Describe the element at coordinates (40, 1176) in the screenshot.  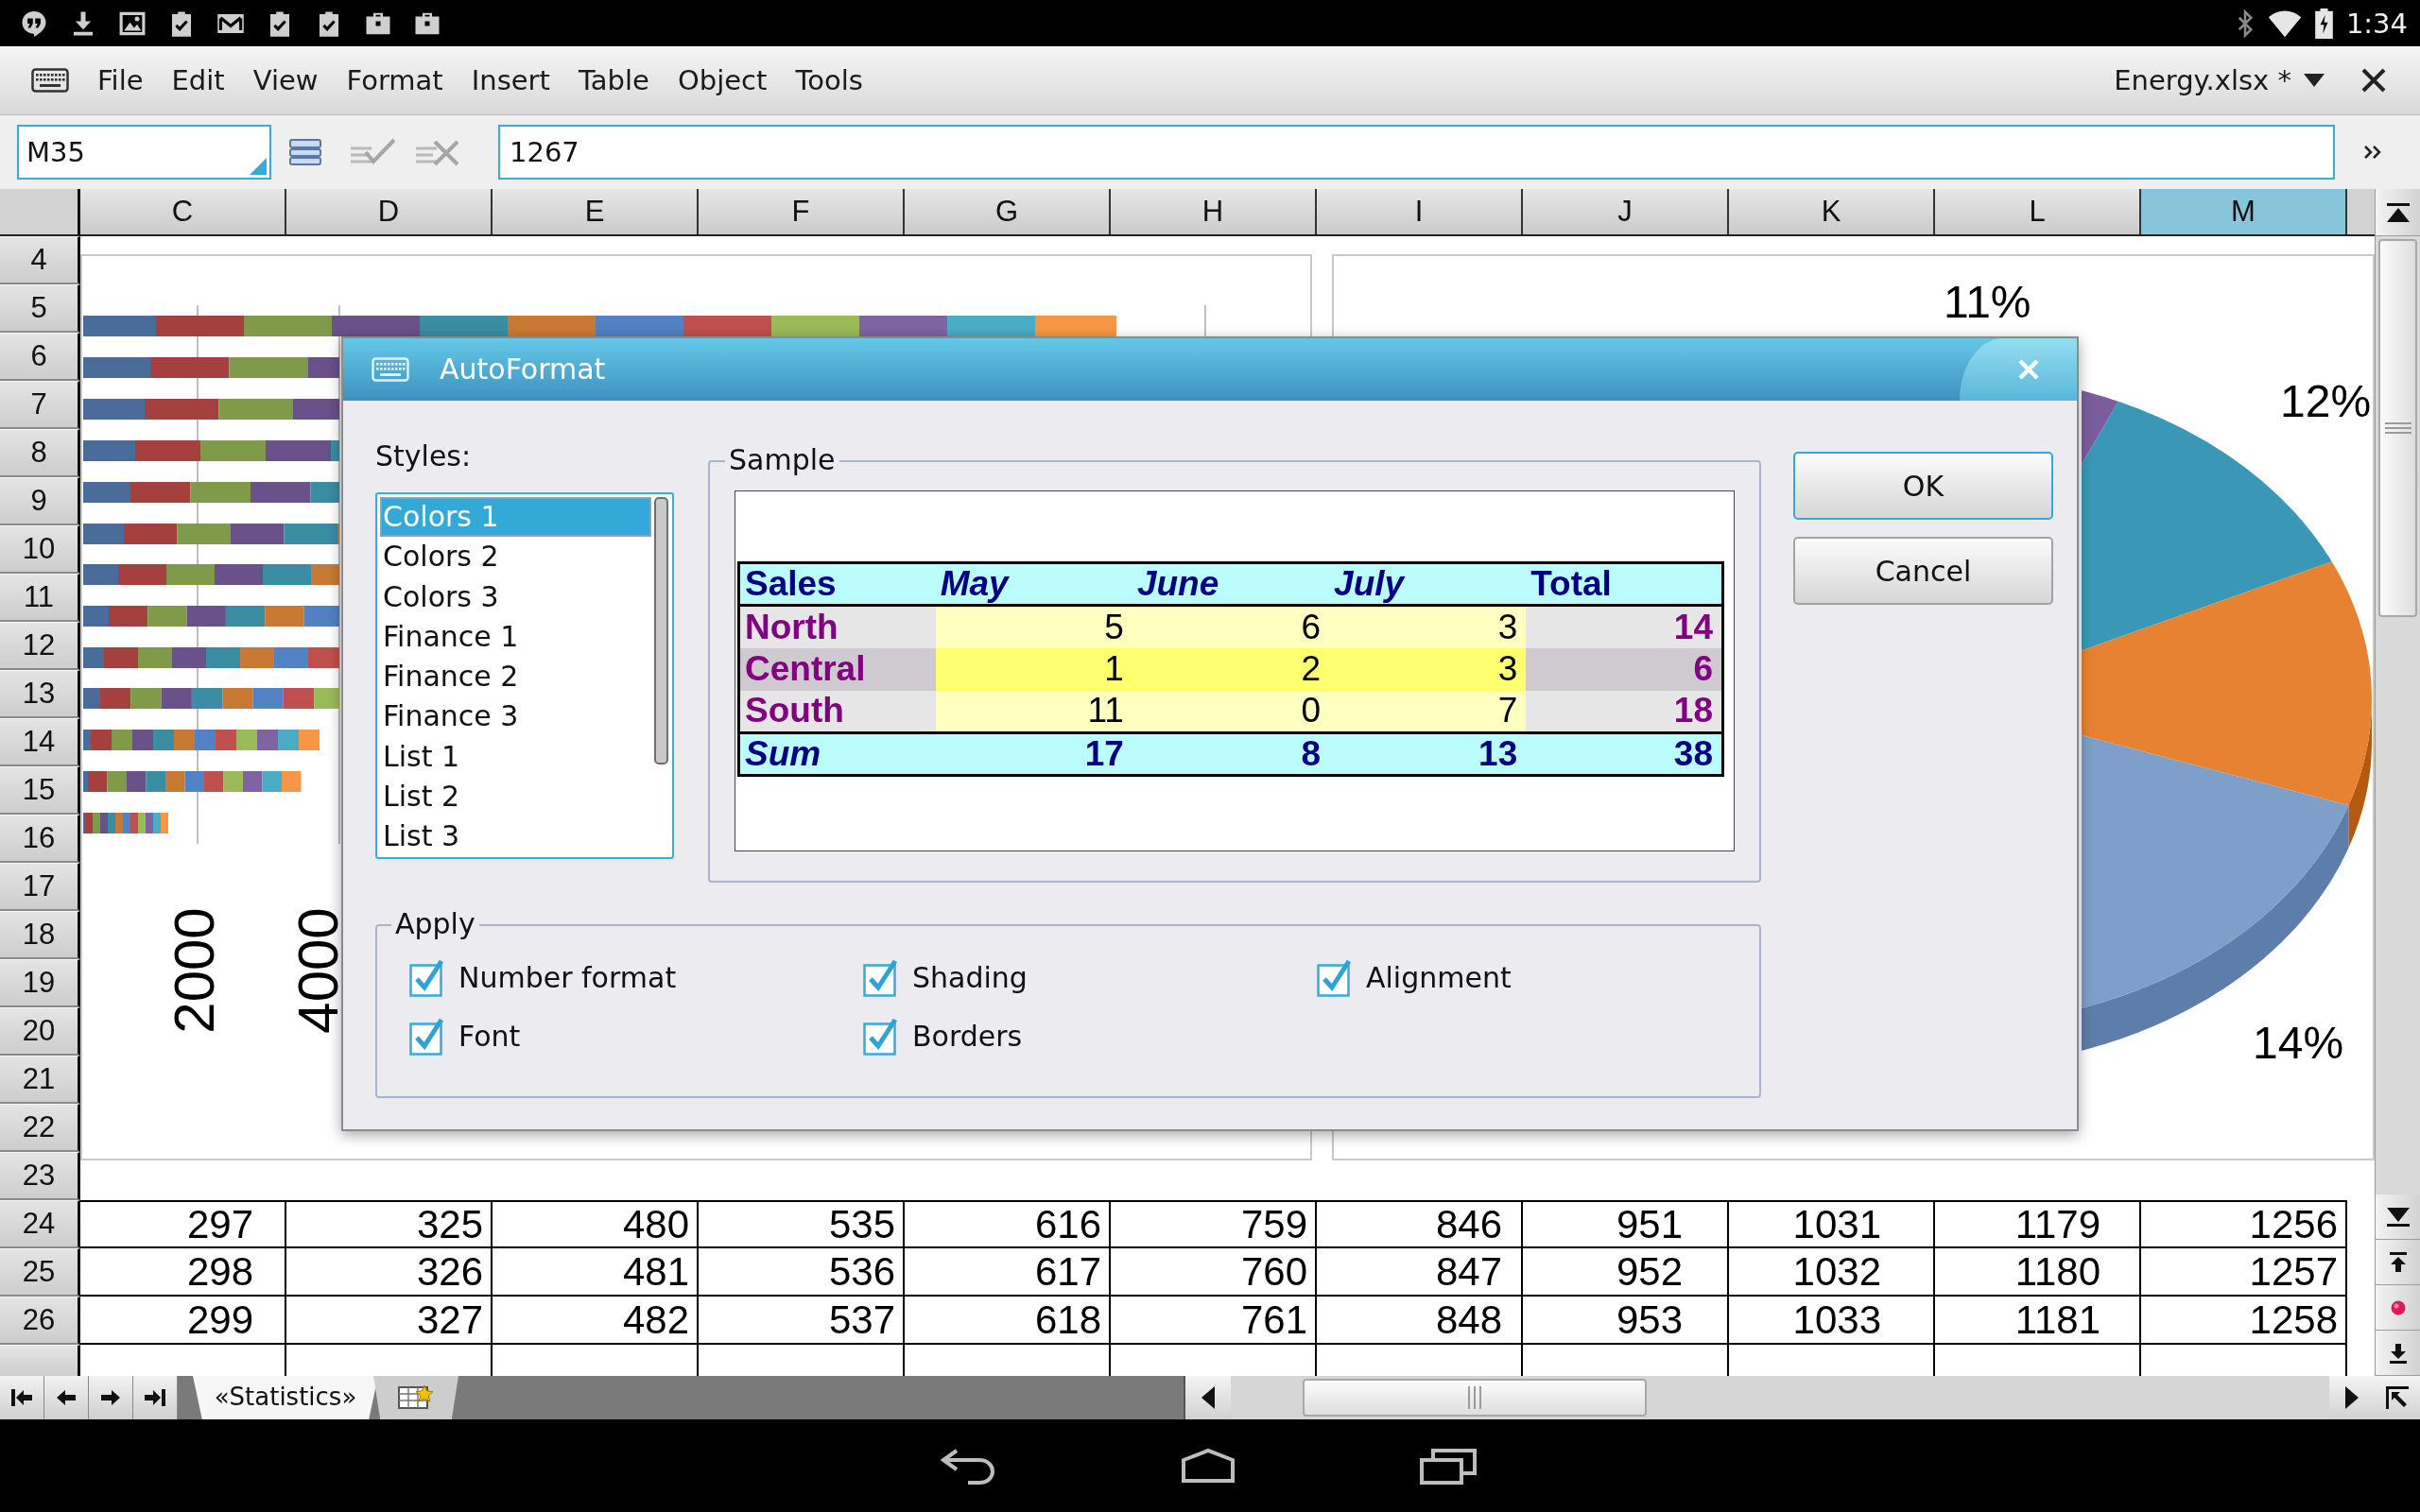
I see `row-header: 23` at that location.